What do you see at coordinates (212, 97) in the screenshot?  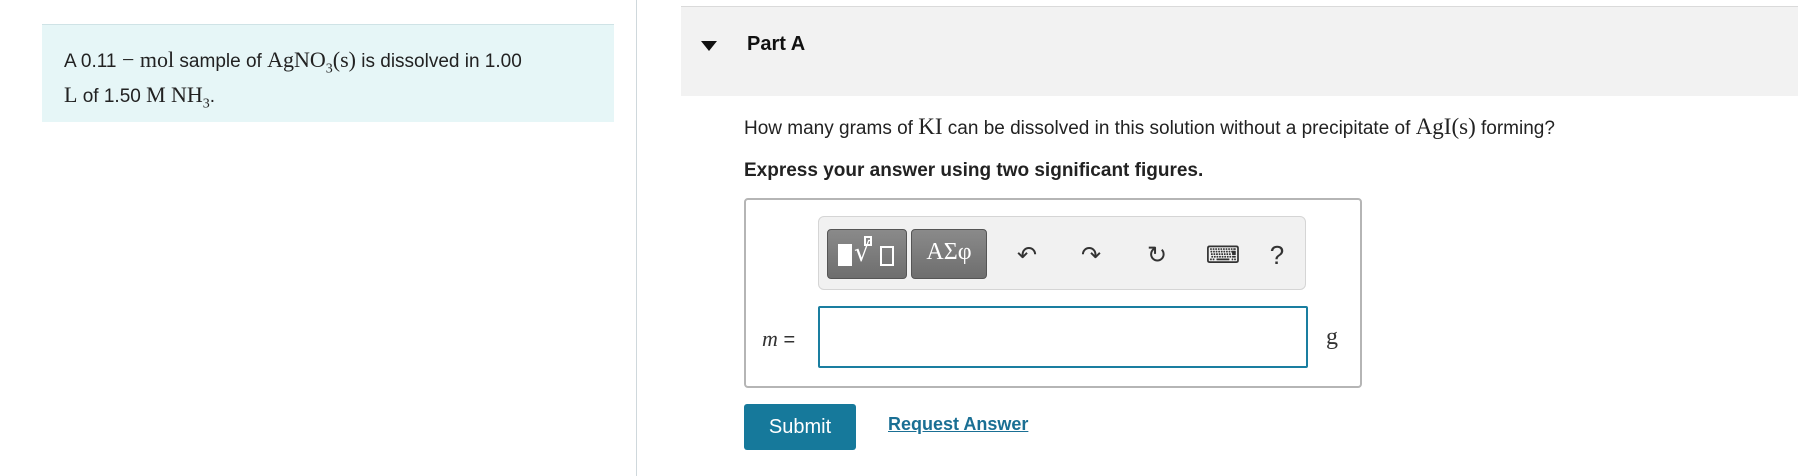 I see `intro-end: .` at bounding box center [212, 97].